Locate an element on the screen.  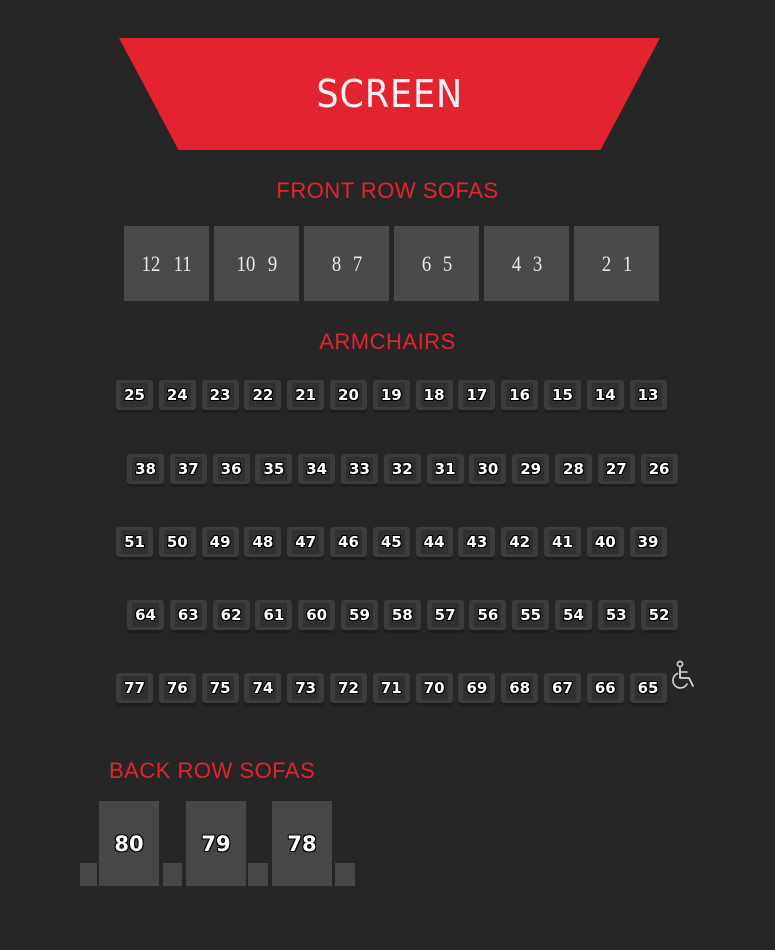
armchair-seat: 31 is located at coordinates (445, 470).